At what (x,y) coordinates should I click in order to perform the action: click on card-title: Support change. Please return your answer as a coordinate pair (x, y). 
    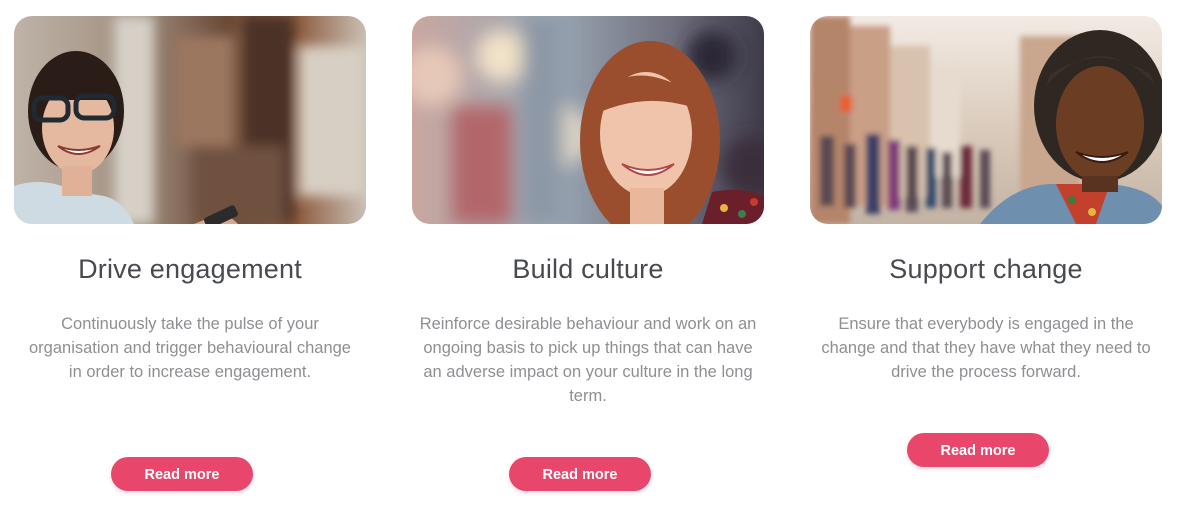
    Looking at the image, I should click on (986, 269).